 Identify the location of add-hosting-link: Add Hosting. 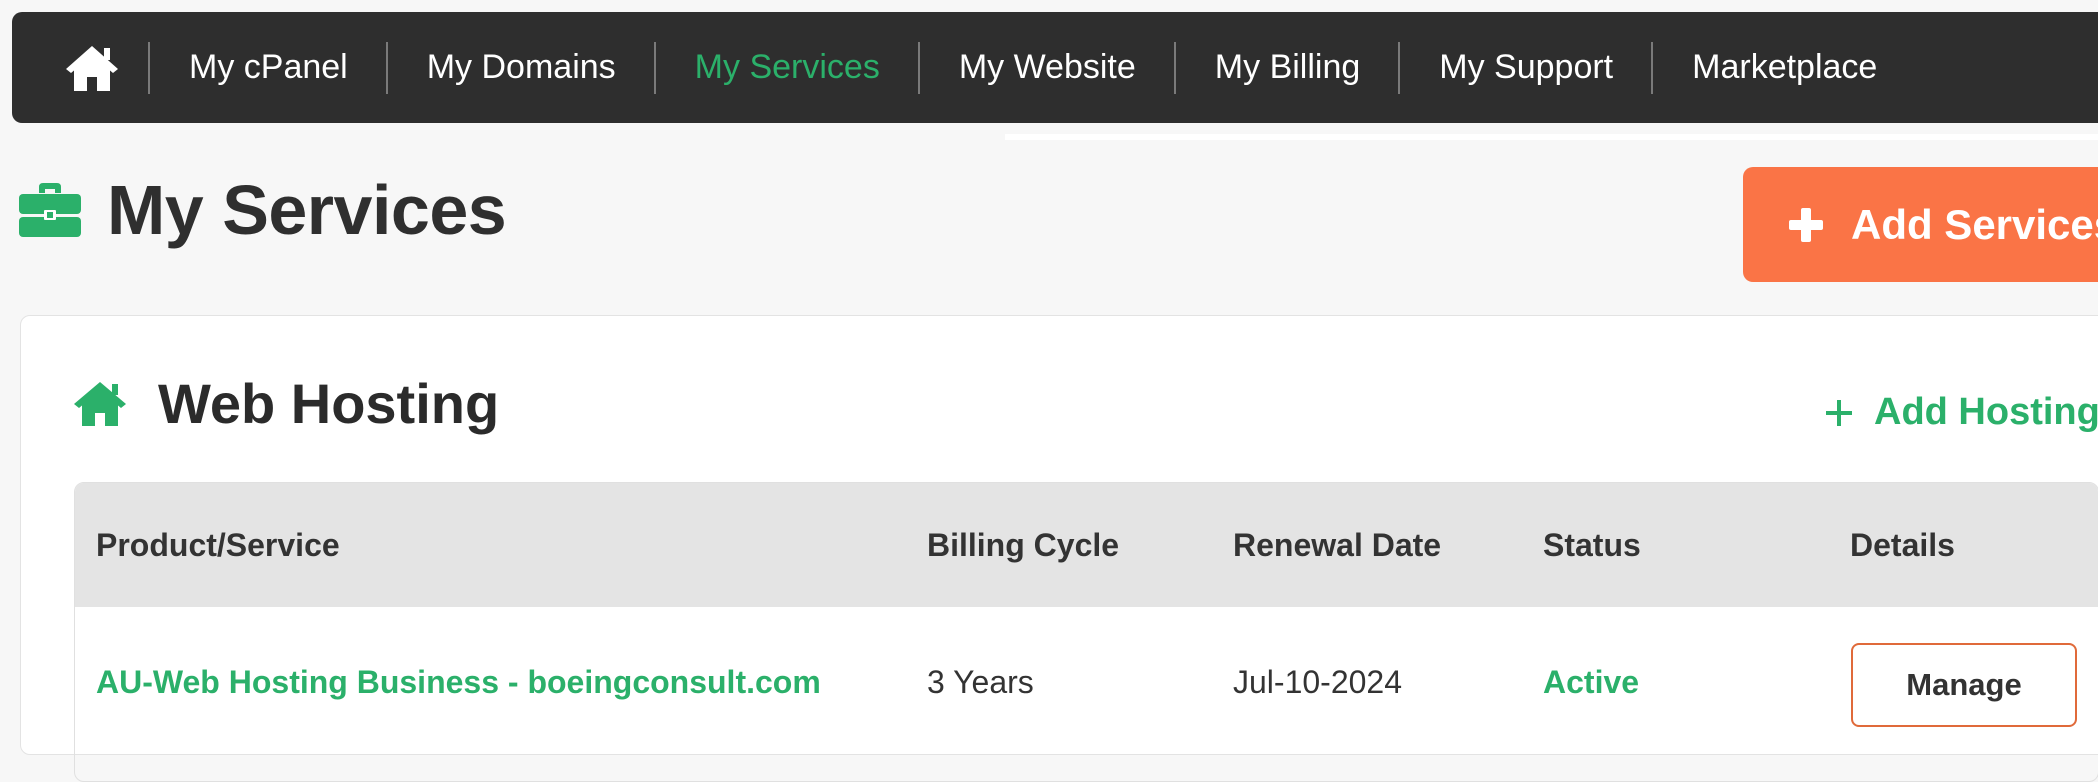
(1962, 412).